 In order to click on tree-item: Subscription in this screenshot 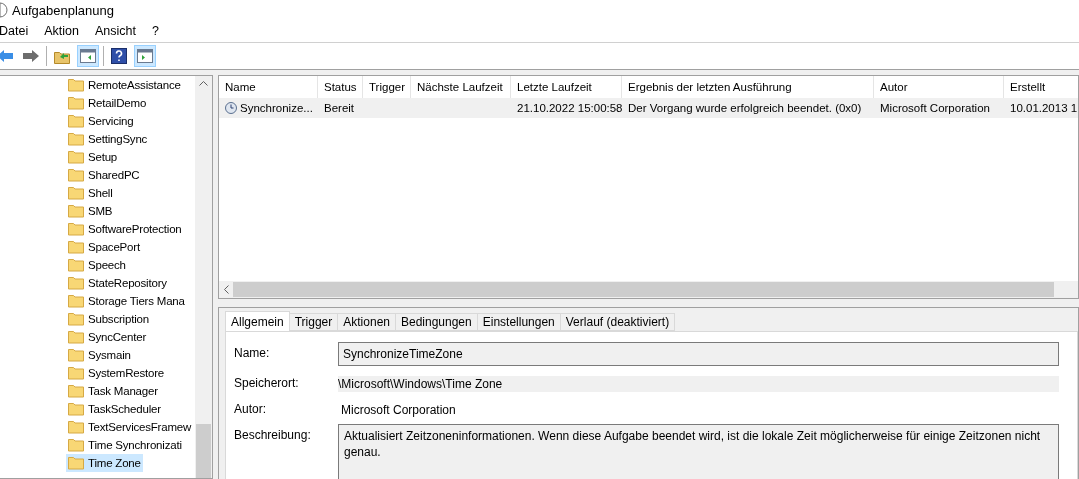, I will do `click(108, 319)`.